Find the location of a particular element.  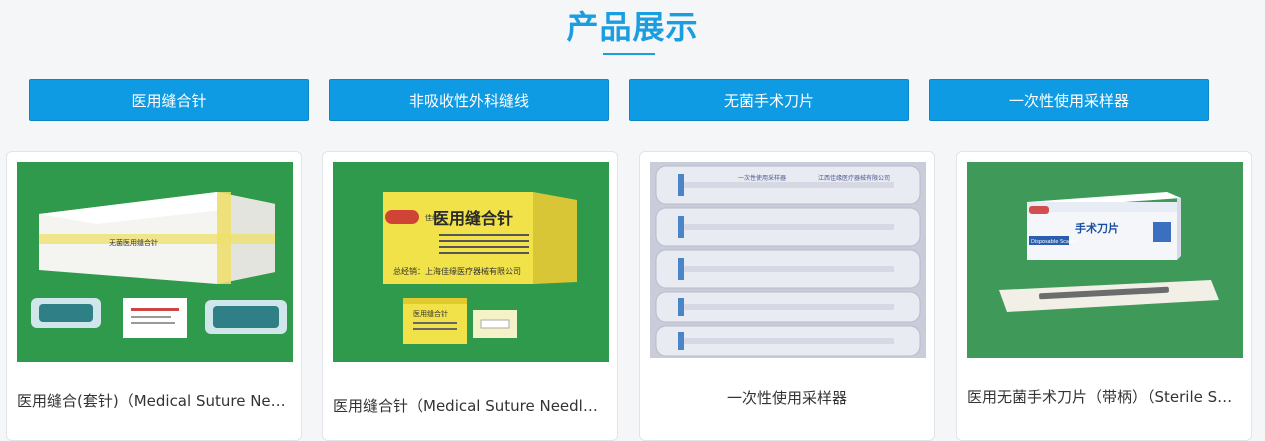

title-underline is located at coordinates (629, 54).